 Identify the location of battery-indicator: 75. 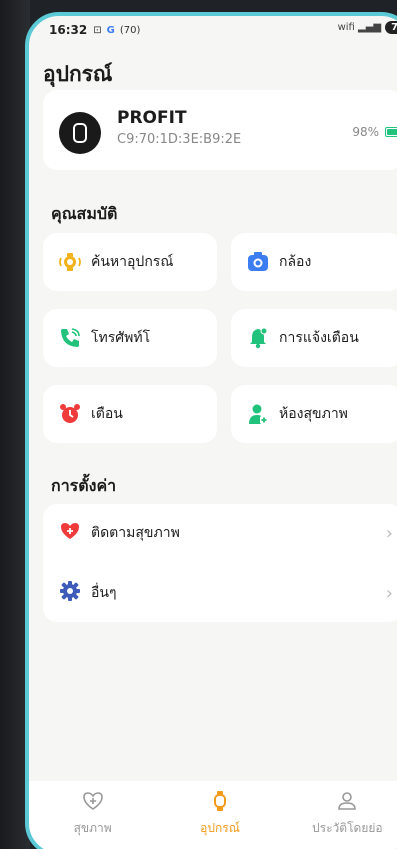
(391, 27).